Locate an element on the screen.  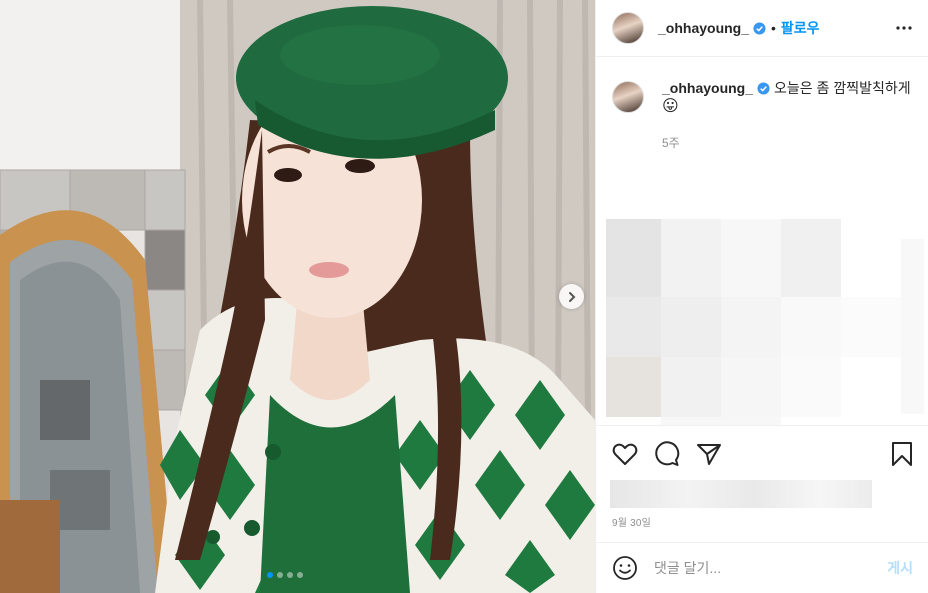
carousel-dots is located at coordinates (285, 575).